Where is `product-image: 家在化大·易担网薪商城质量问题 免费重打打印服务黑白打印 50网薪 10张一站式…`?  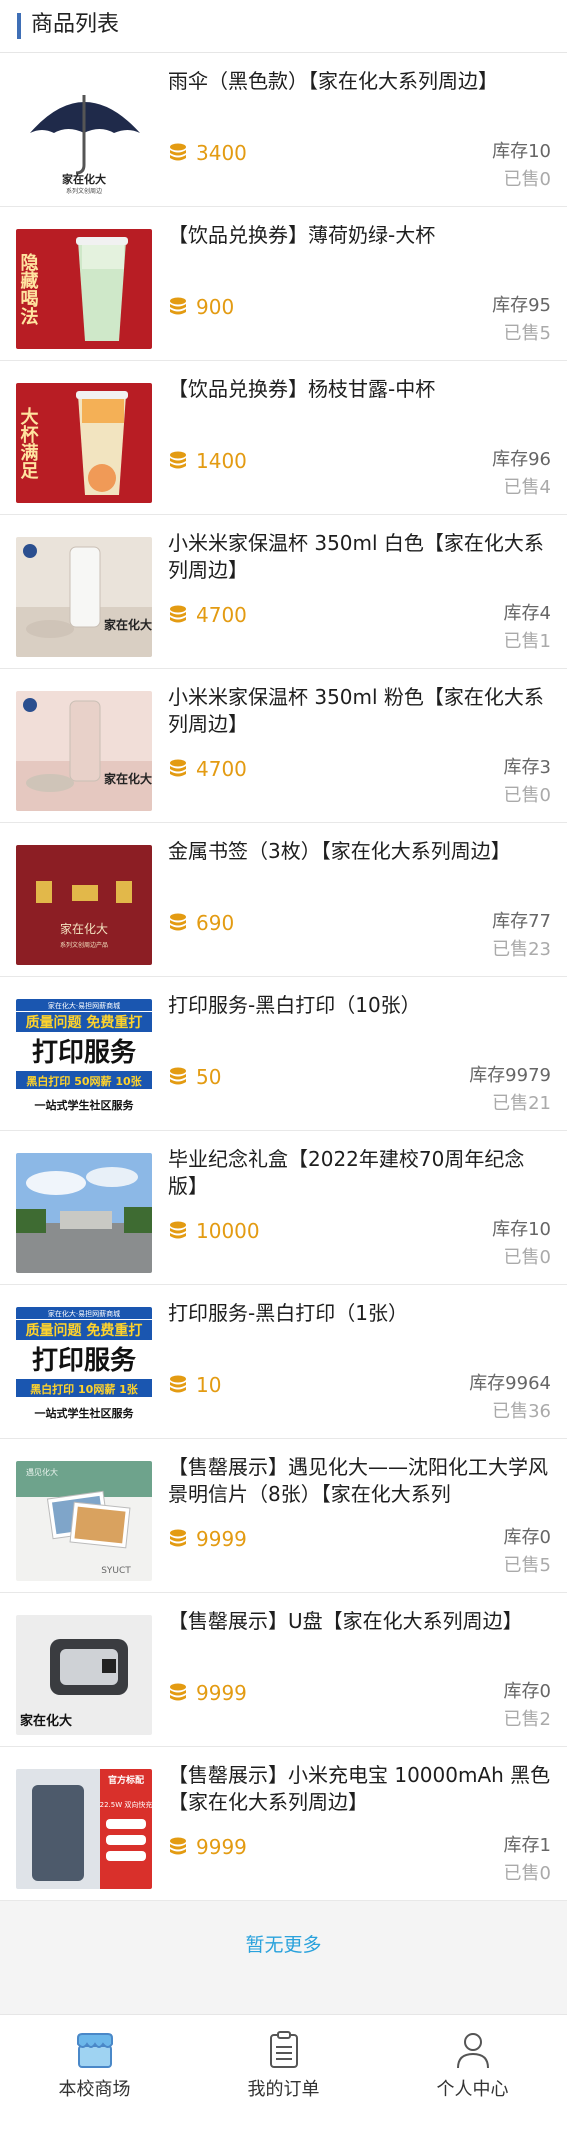 product-image: 家在化大·易担网薪商城质量问题 免费重打打印服务黑白打印 50网薪 10张一站式… is located at coordinates (84, 1059).